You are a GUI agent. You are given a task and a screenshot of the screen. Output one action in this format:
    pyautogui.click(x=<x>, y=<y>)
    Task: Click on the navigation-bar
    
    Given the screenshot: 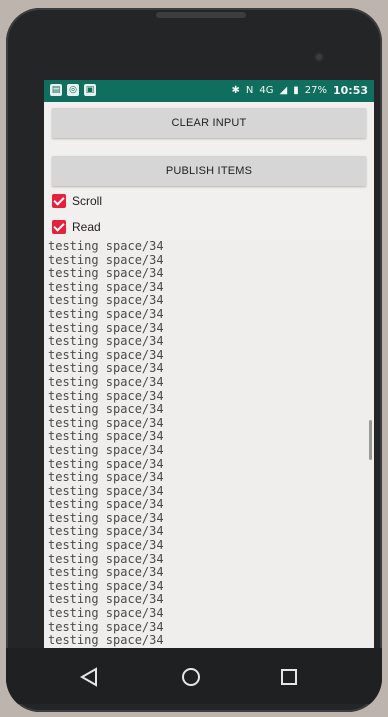 What is the action you would take?
    pyautogui.click(x=194, y=676)
    